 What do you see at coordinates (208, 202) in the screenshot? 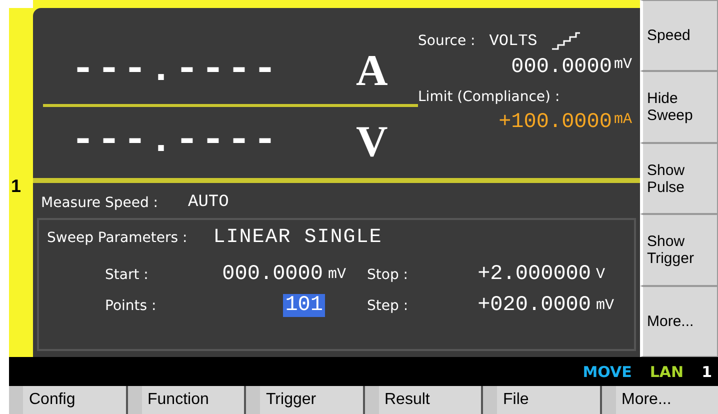
I see `measure-speed-value: AUTO` at bounding box center [208, 202].